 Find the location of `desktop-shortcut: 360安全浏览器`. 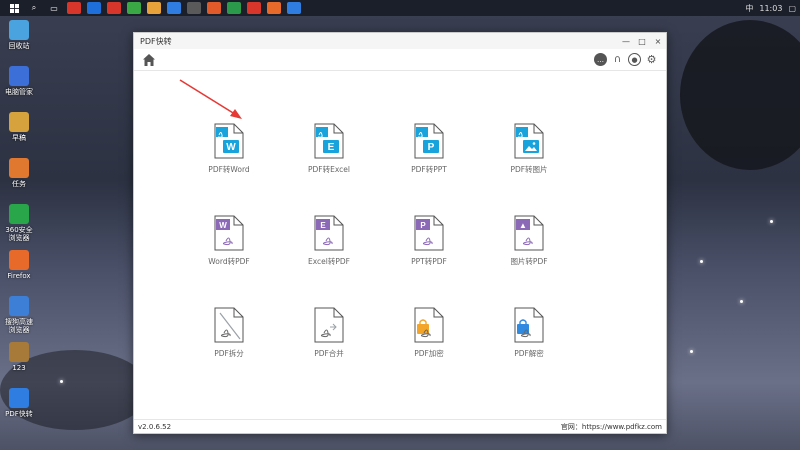

desktop-shortcut: 360安全浏览器 is located at coordinates (19, 227).